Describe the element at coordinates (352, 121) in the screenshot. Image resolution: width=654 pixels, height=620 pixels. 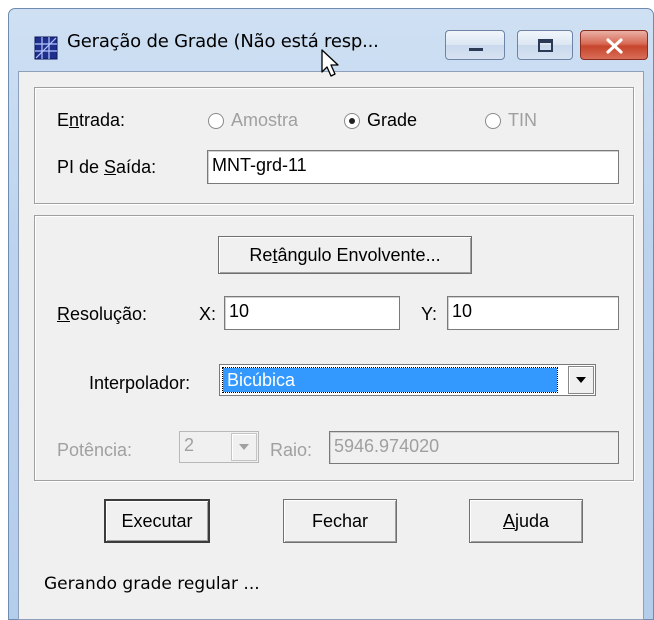
I see `radio-grade-circle` at that location.